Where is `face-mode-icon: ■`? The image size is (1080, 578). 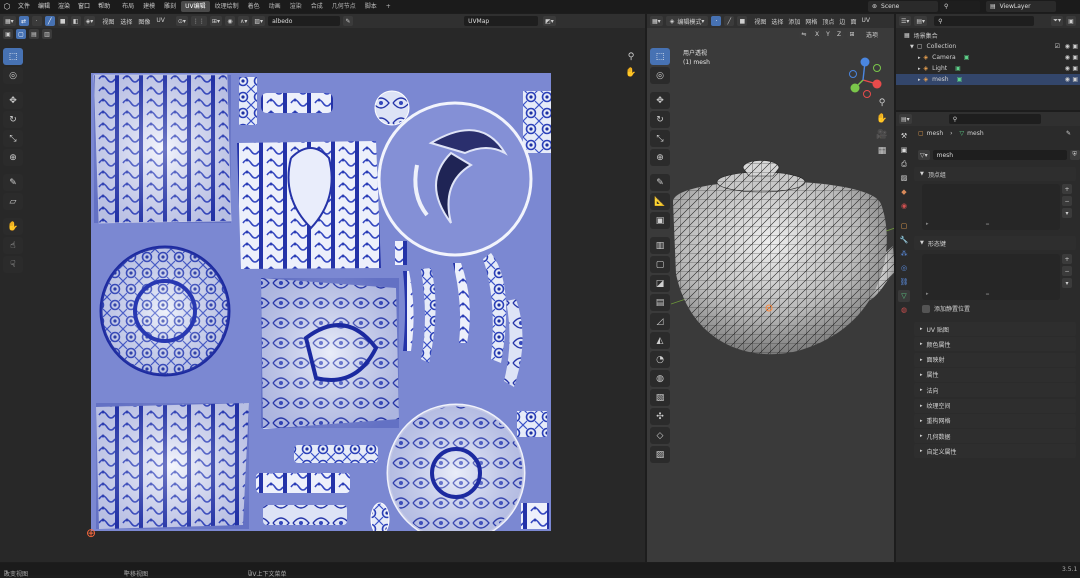 face-mode-icon: ■ is located at coordinates (742, 21).